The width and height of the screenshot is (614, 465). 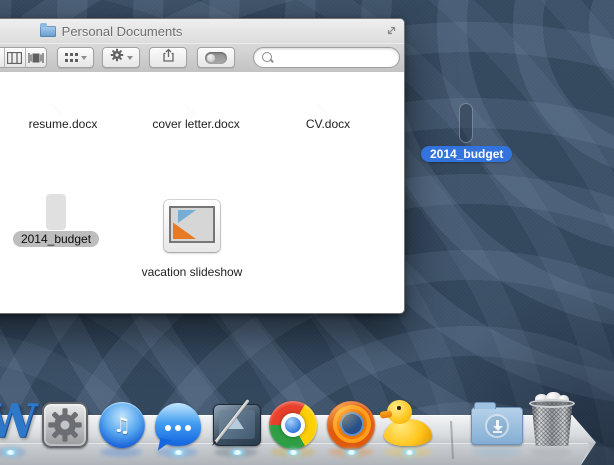 I want to click on share-icon, so click(x=168, y=58).